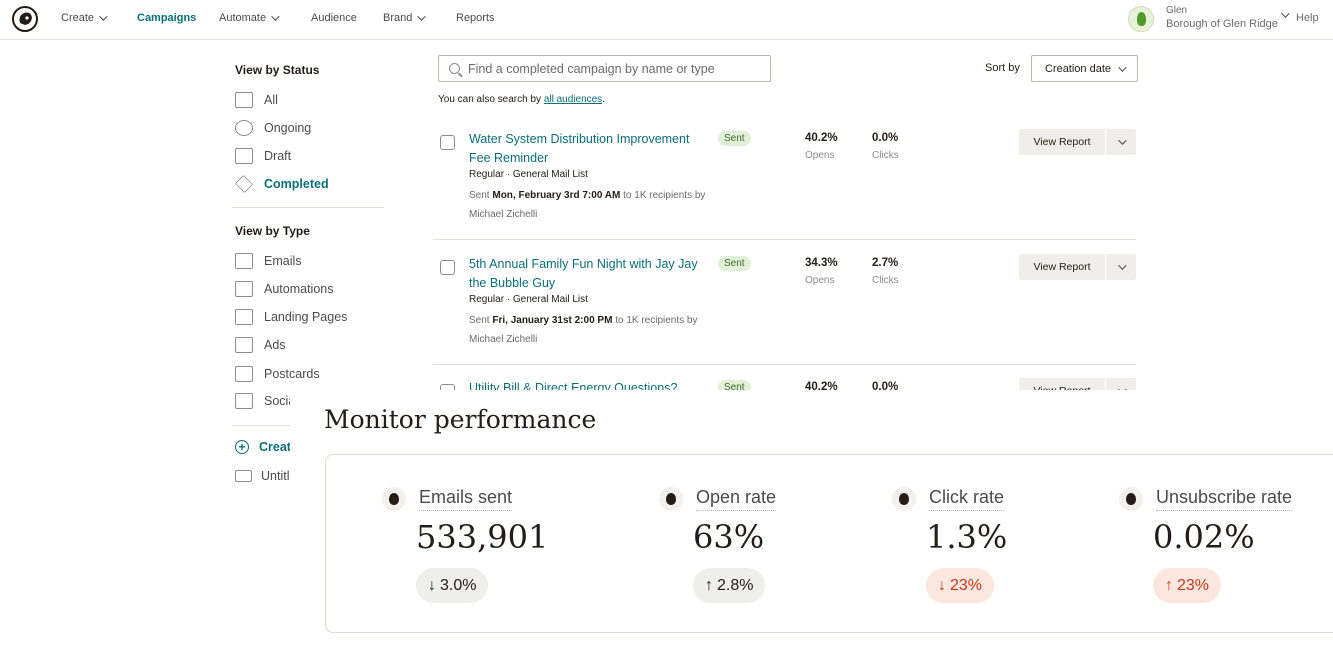  What do you see at coordinates (265, 401) in the screenshot?
I see `sidebar-item-social: Socia` at bounding box center [265, 401].